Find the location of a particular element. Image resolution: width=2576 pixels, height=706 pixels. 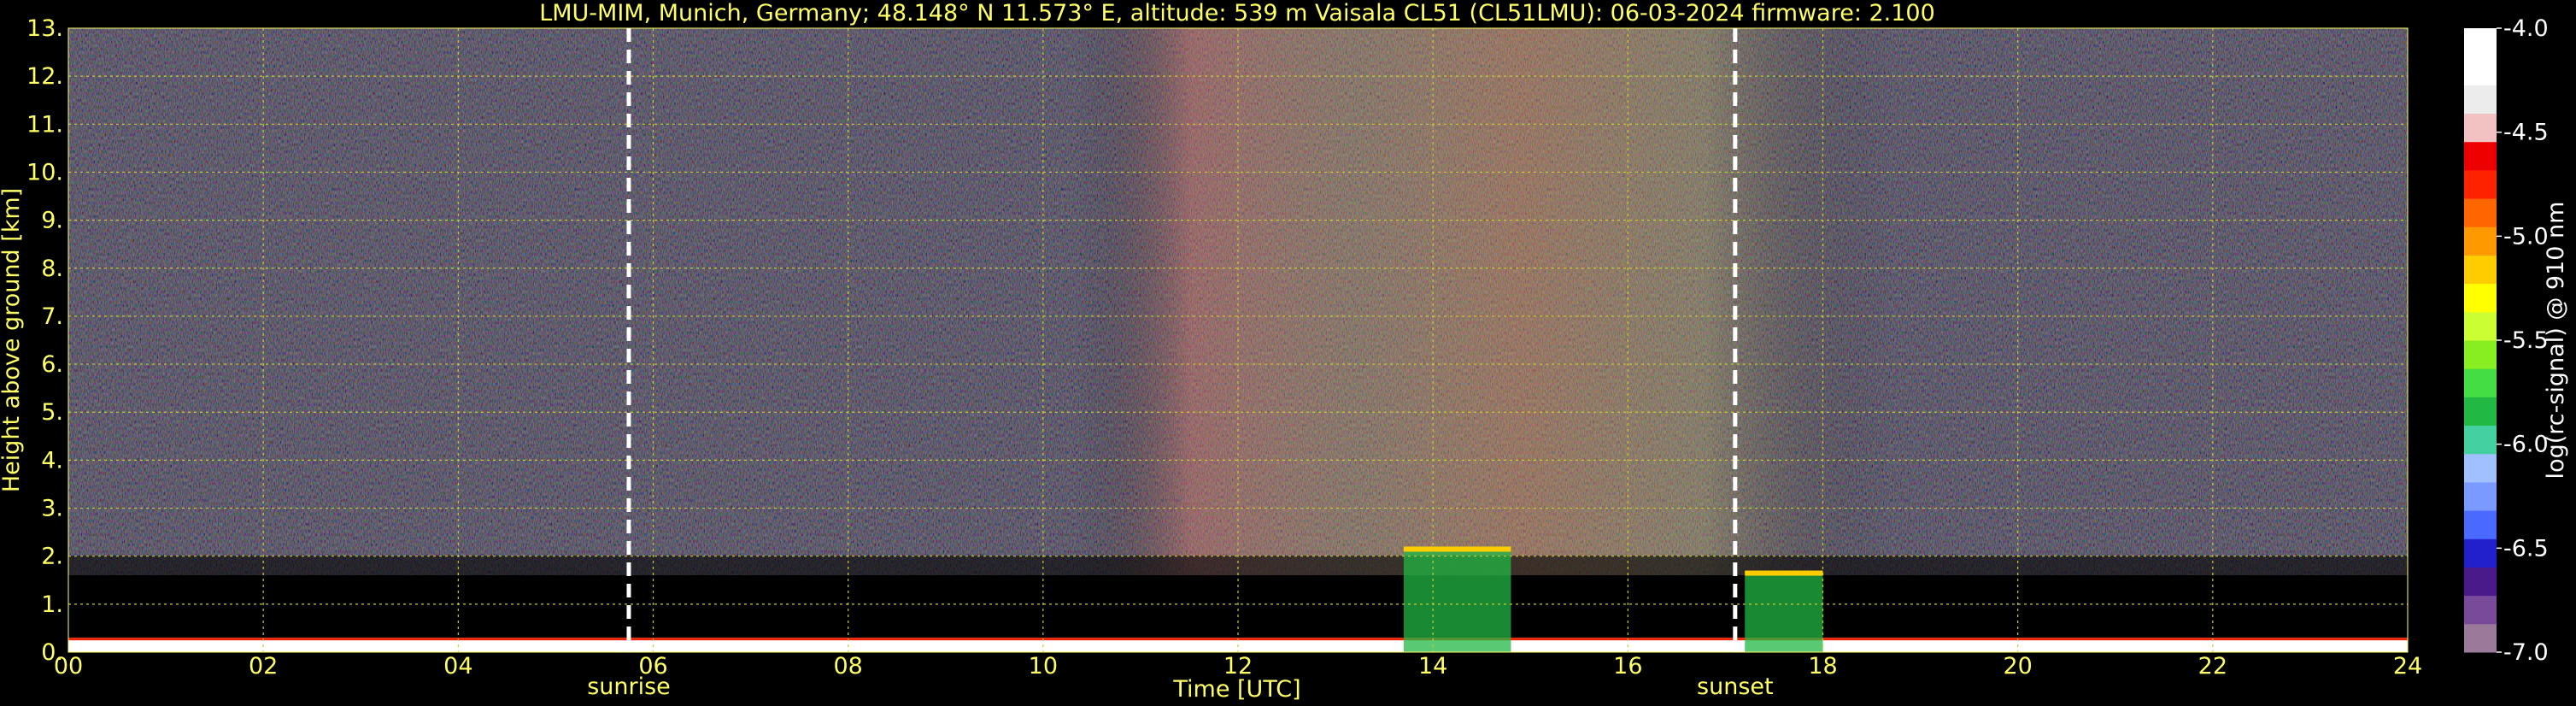

x-tick-label: 00 is located at coordinates (68, 666).